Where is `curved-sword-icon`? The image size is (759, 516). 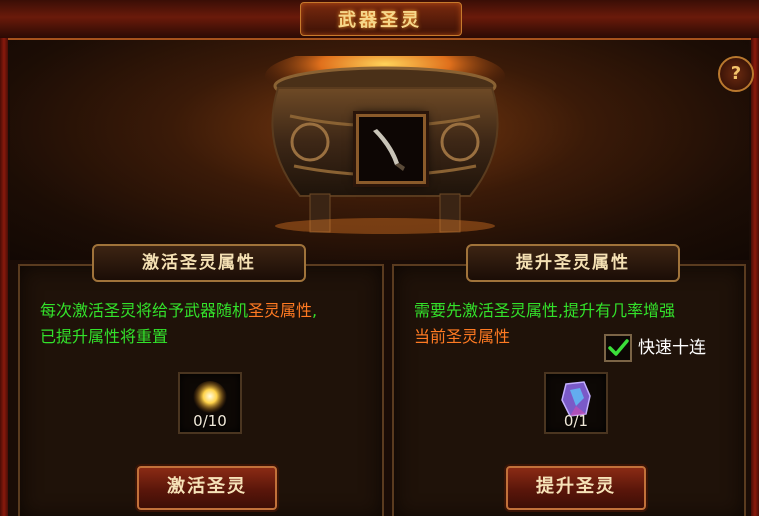
curved-sword-icon is located at coordinates (389, 150).